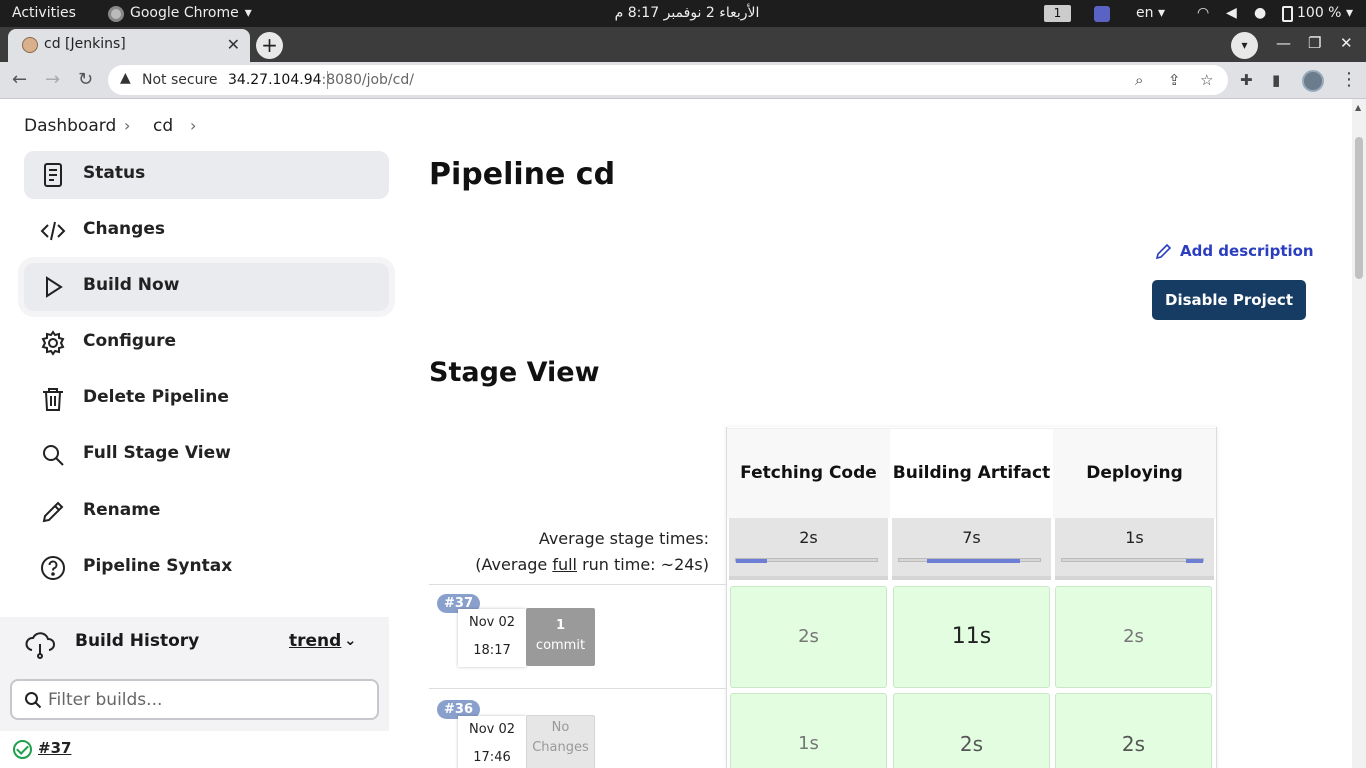  Describe the element at coordinates (1247, 251) in the screenshot. I see `add-description-label: Add description` at that location.